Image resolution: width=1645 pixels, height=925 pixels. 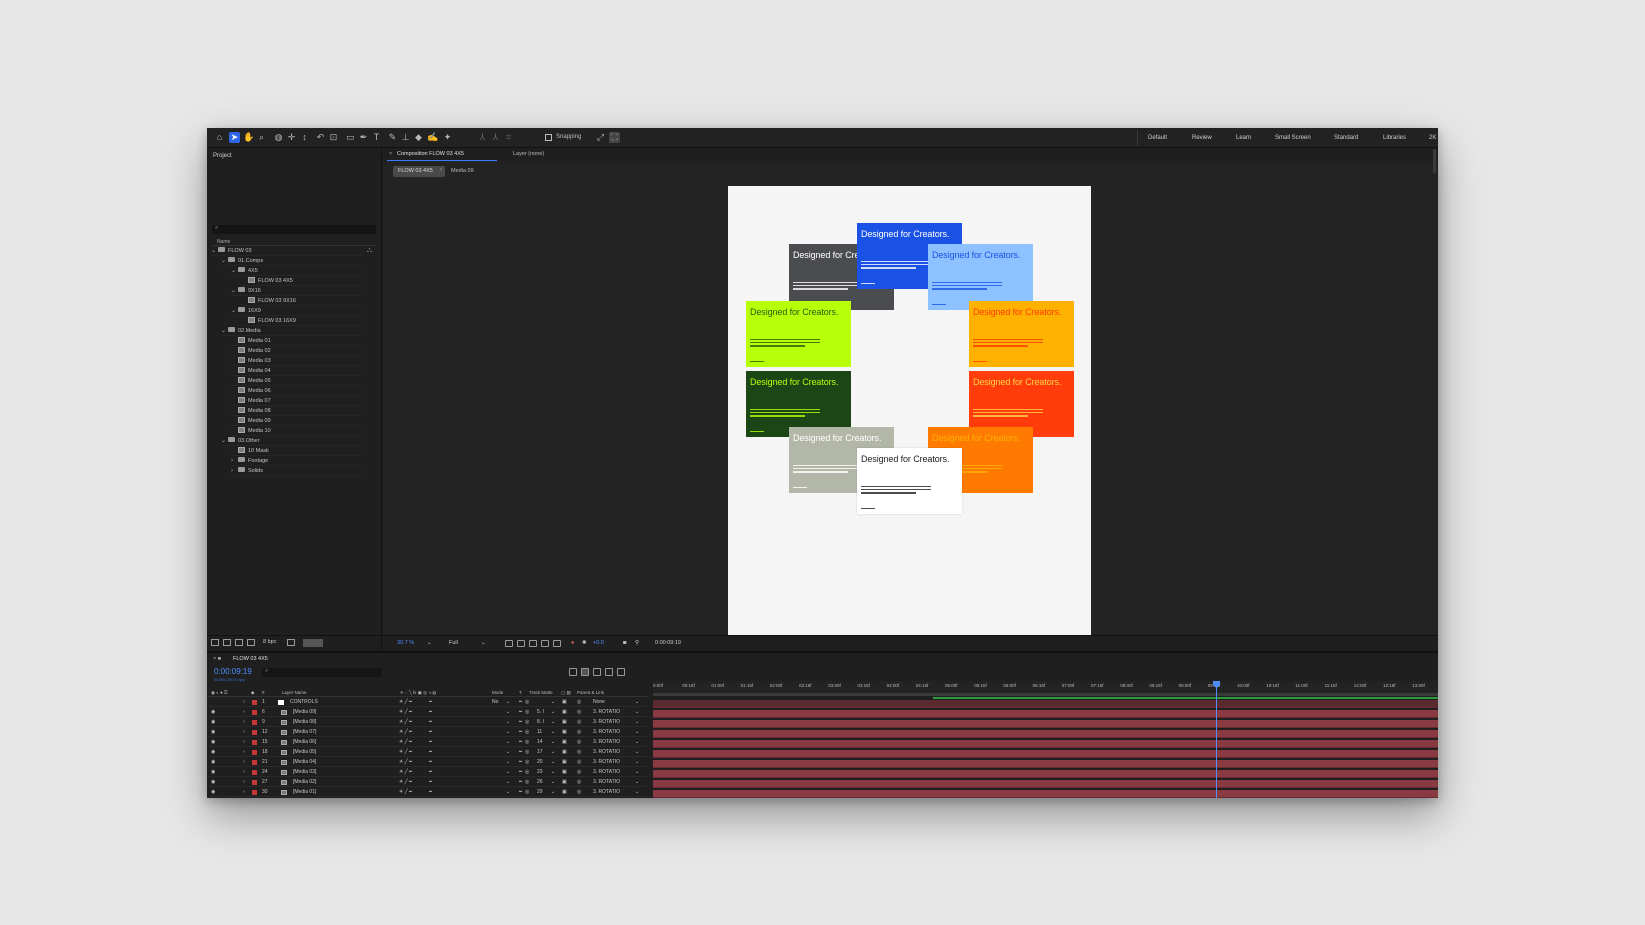 I want to click on work-area-bar, so click(x=1045, y=694).